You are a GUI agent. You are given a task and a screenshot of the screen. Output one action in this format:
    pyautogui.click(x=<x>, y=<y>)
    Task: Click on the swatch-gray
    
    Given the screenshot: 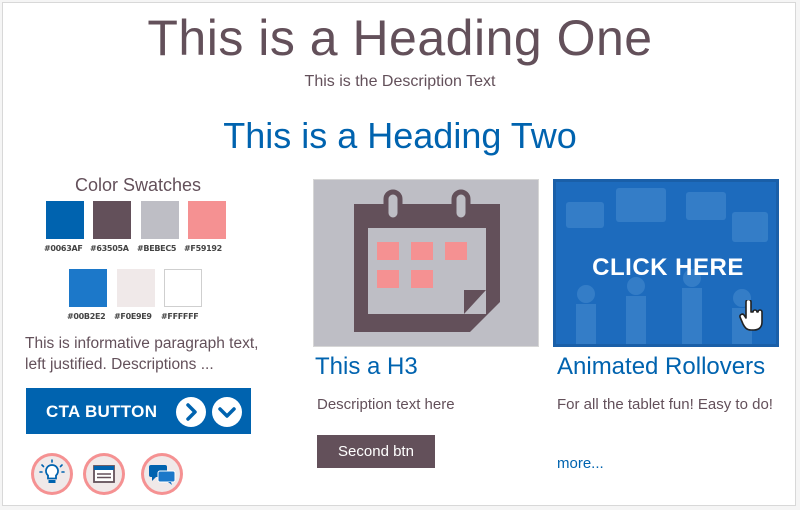 What is the action you would take?
    pyautogui.click(x=160, y=220)
    